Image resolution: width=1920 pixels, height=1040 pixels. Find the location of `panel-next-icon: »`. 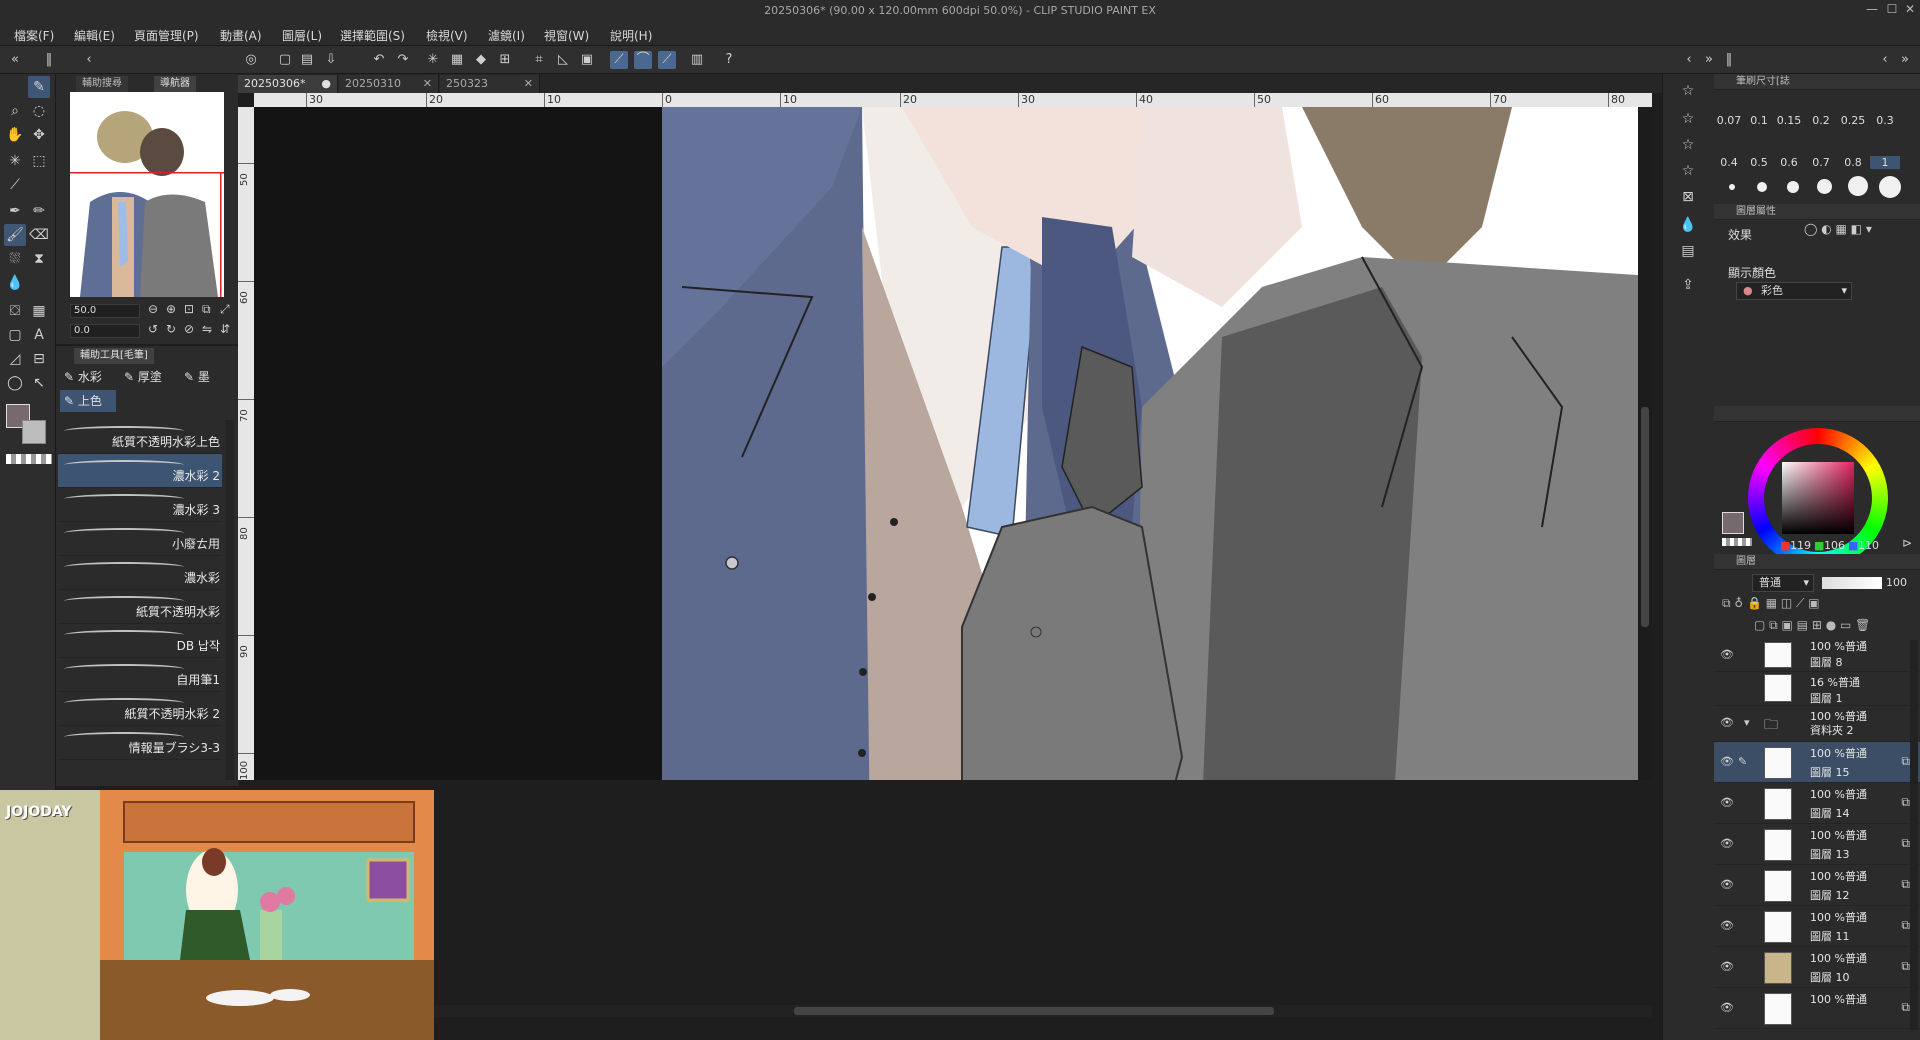

panel-next-icon: » is located at coordinates (1905, 60).